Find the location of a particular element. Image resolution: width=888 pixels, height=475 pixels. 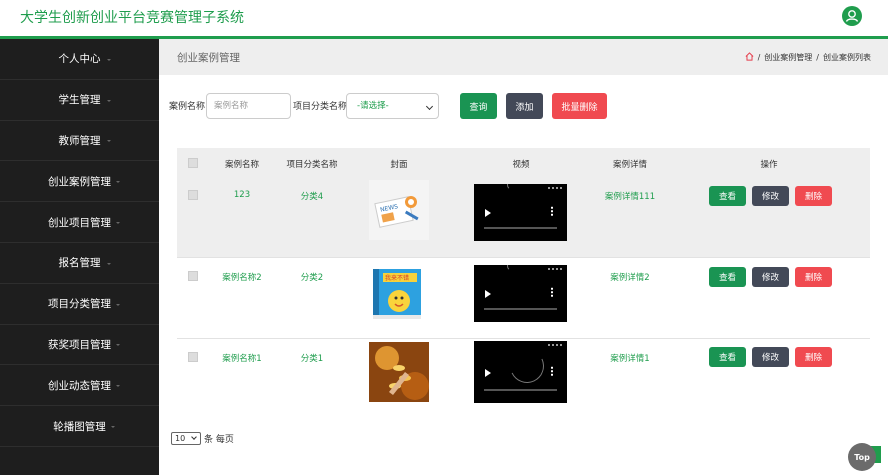

case-name-cell: 123 is located at coordinates (242, 195).